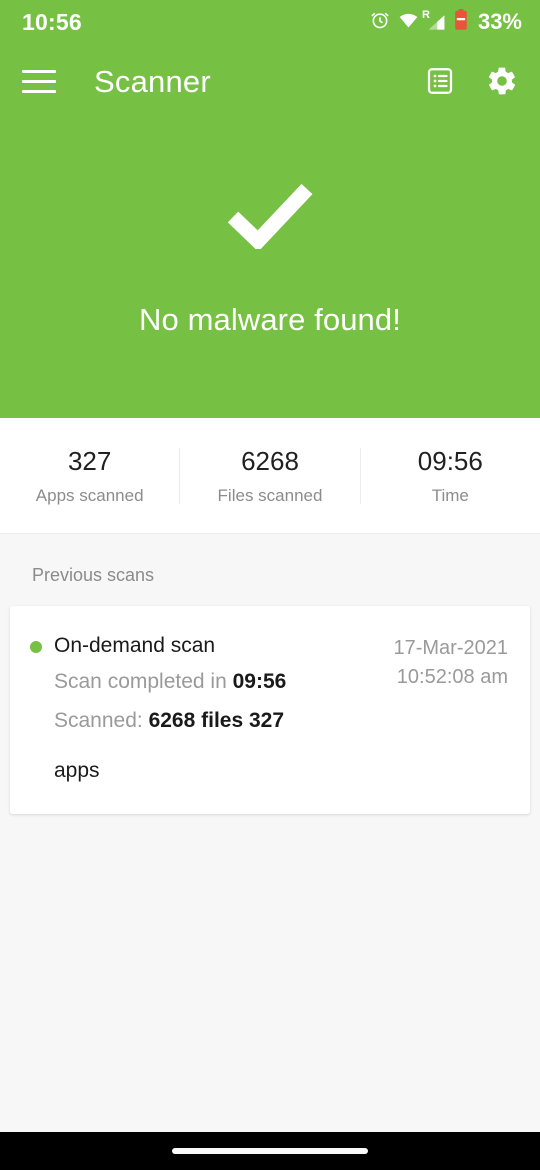  What do you see at coordinates (270, 495) in the screenshot?
I see `stat-label: Files scanned` at bounding box center [270, 495].